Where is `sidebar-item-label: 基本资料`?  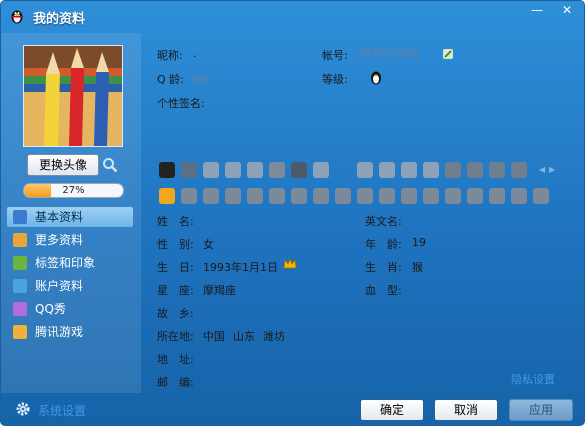 sidebar-item-label: 基本资料 is located at coordinates (59, 217).